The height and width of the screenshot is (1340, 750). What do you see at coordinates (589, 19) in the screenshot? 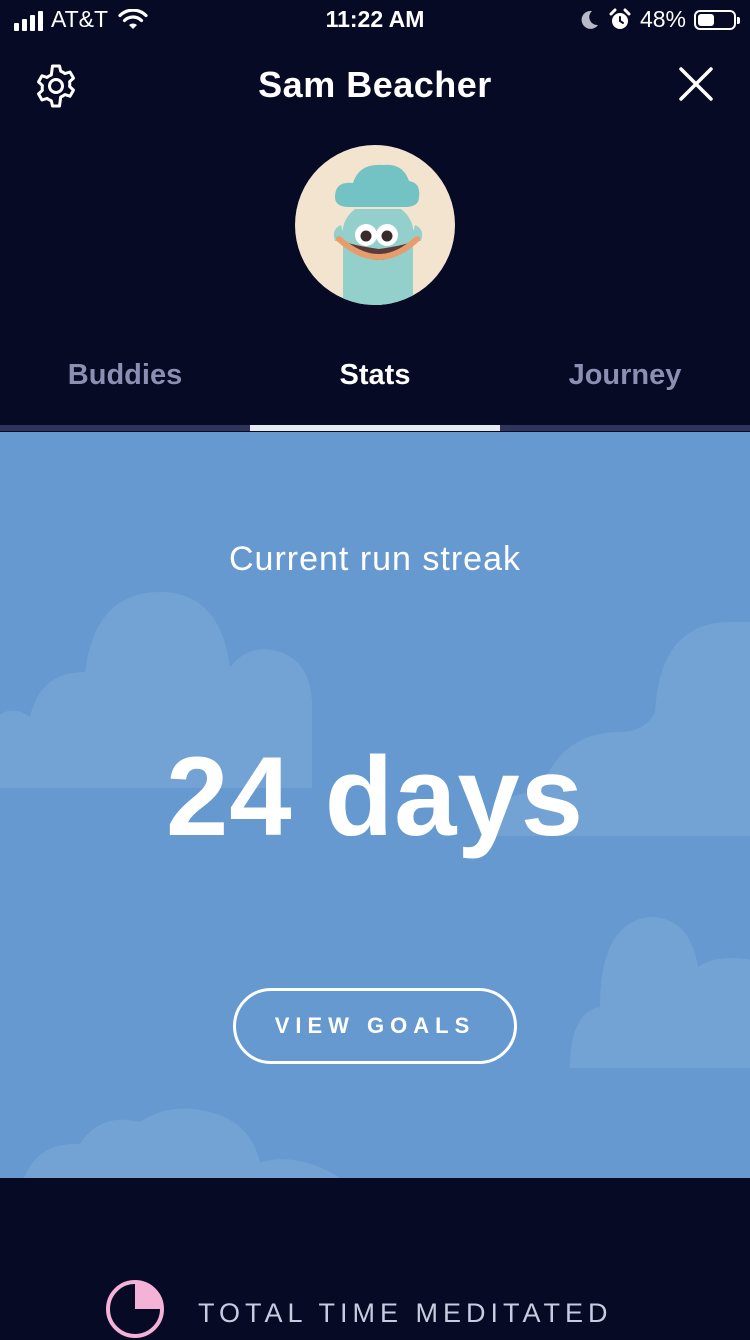
I see `moon-icon` at bounding box center [589, 19].